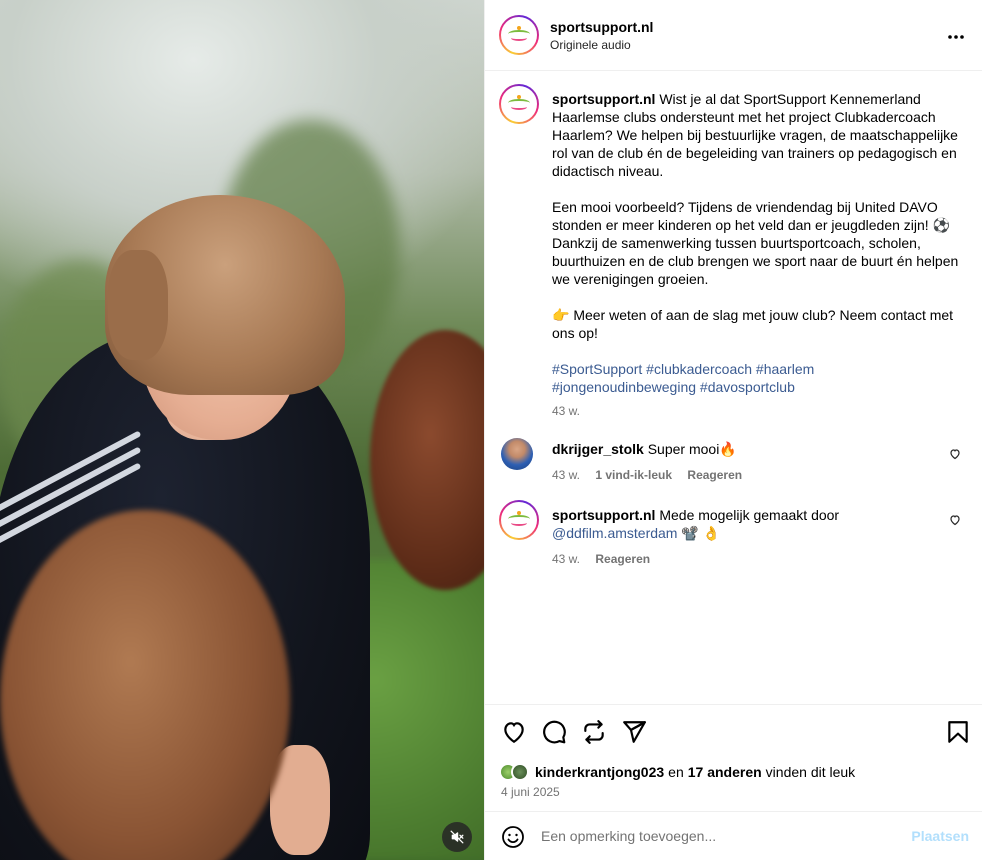  I want to click on liker-username: kinderkrantjong023, so click(599, 772).